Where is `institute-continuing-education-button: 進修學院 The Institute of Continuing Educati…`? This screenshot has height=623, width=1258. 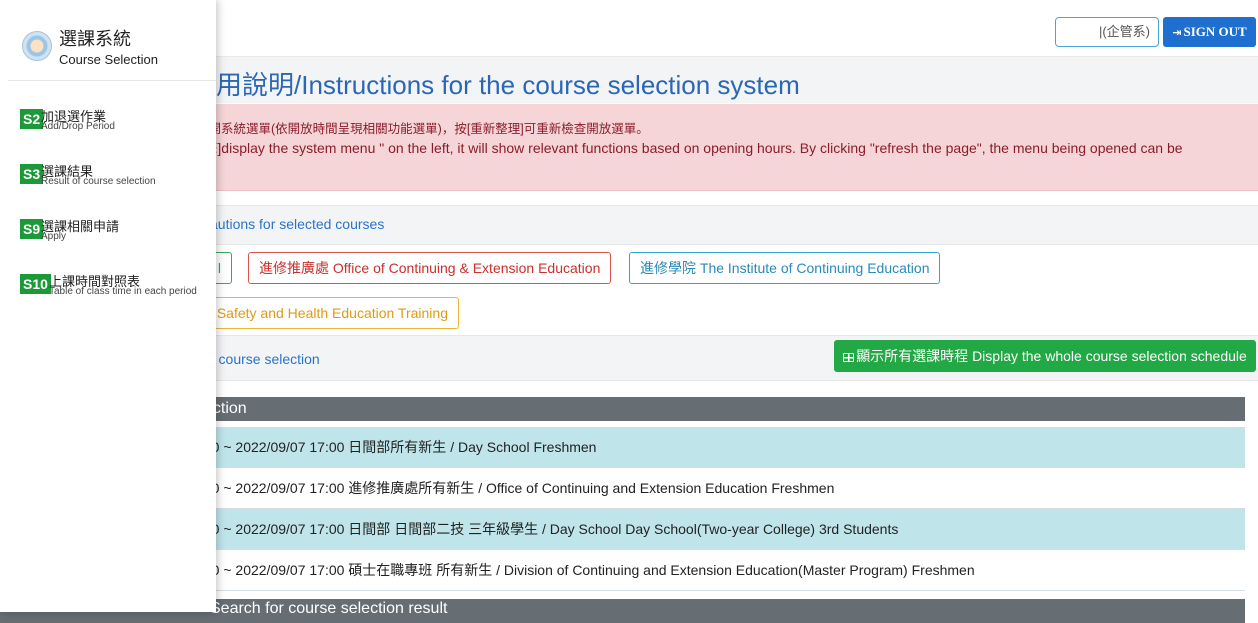
institute-continuing-education-button: 進修學院 The Institute of Continuing Educati… is located at coordinates (785, 268).